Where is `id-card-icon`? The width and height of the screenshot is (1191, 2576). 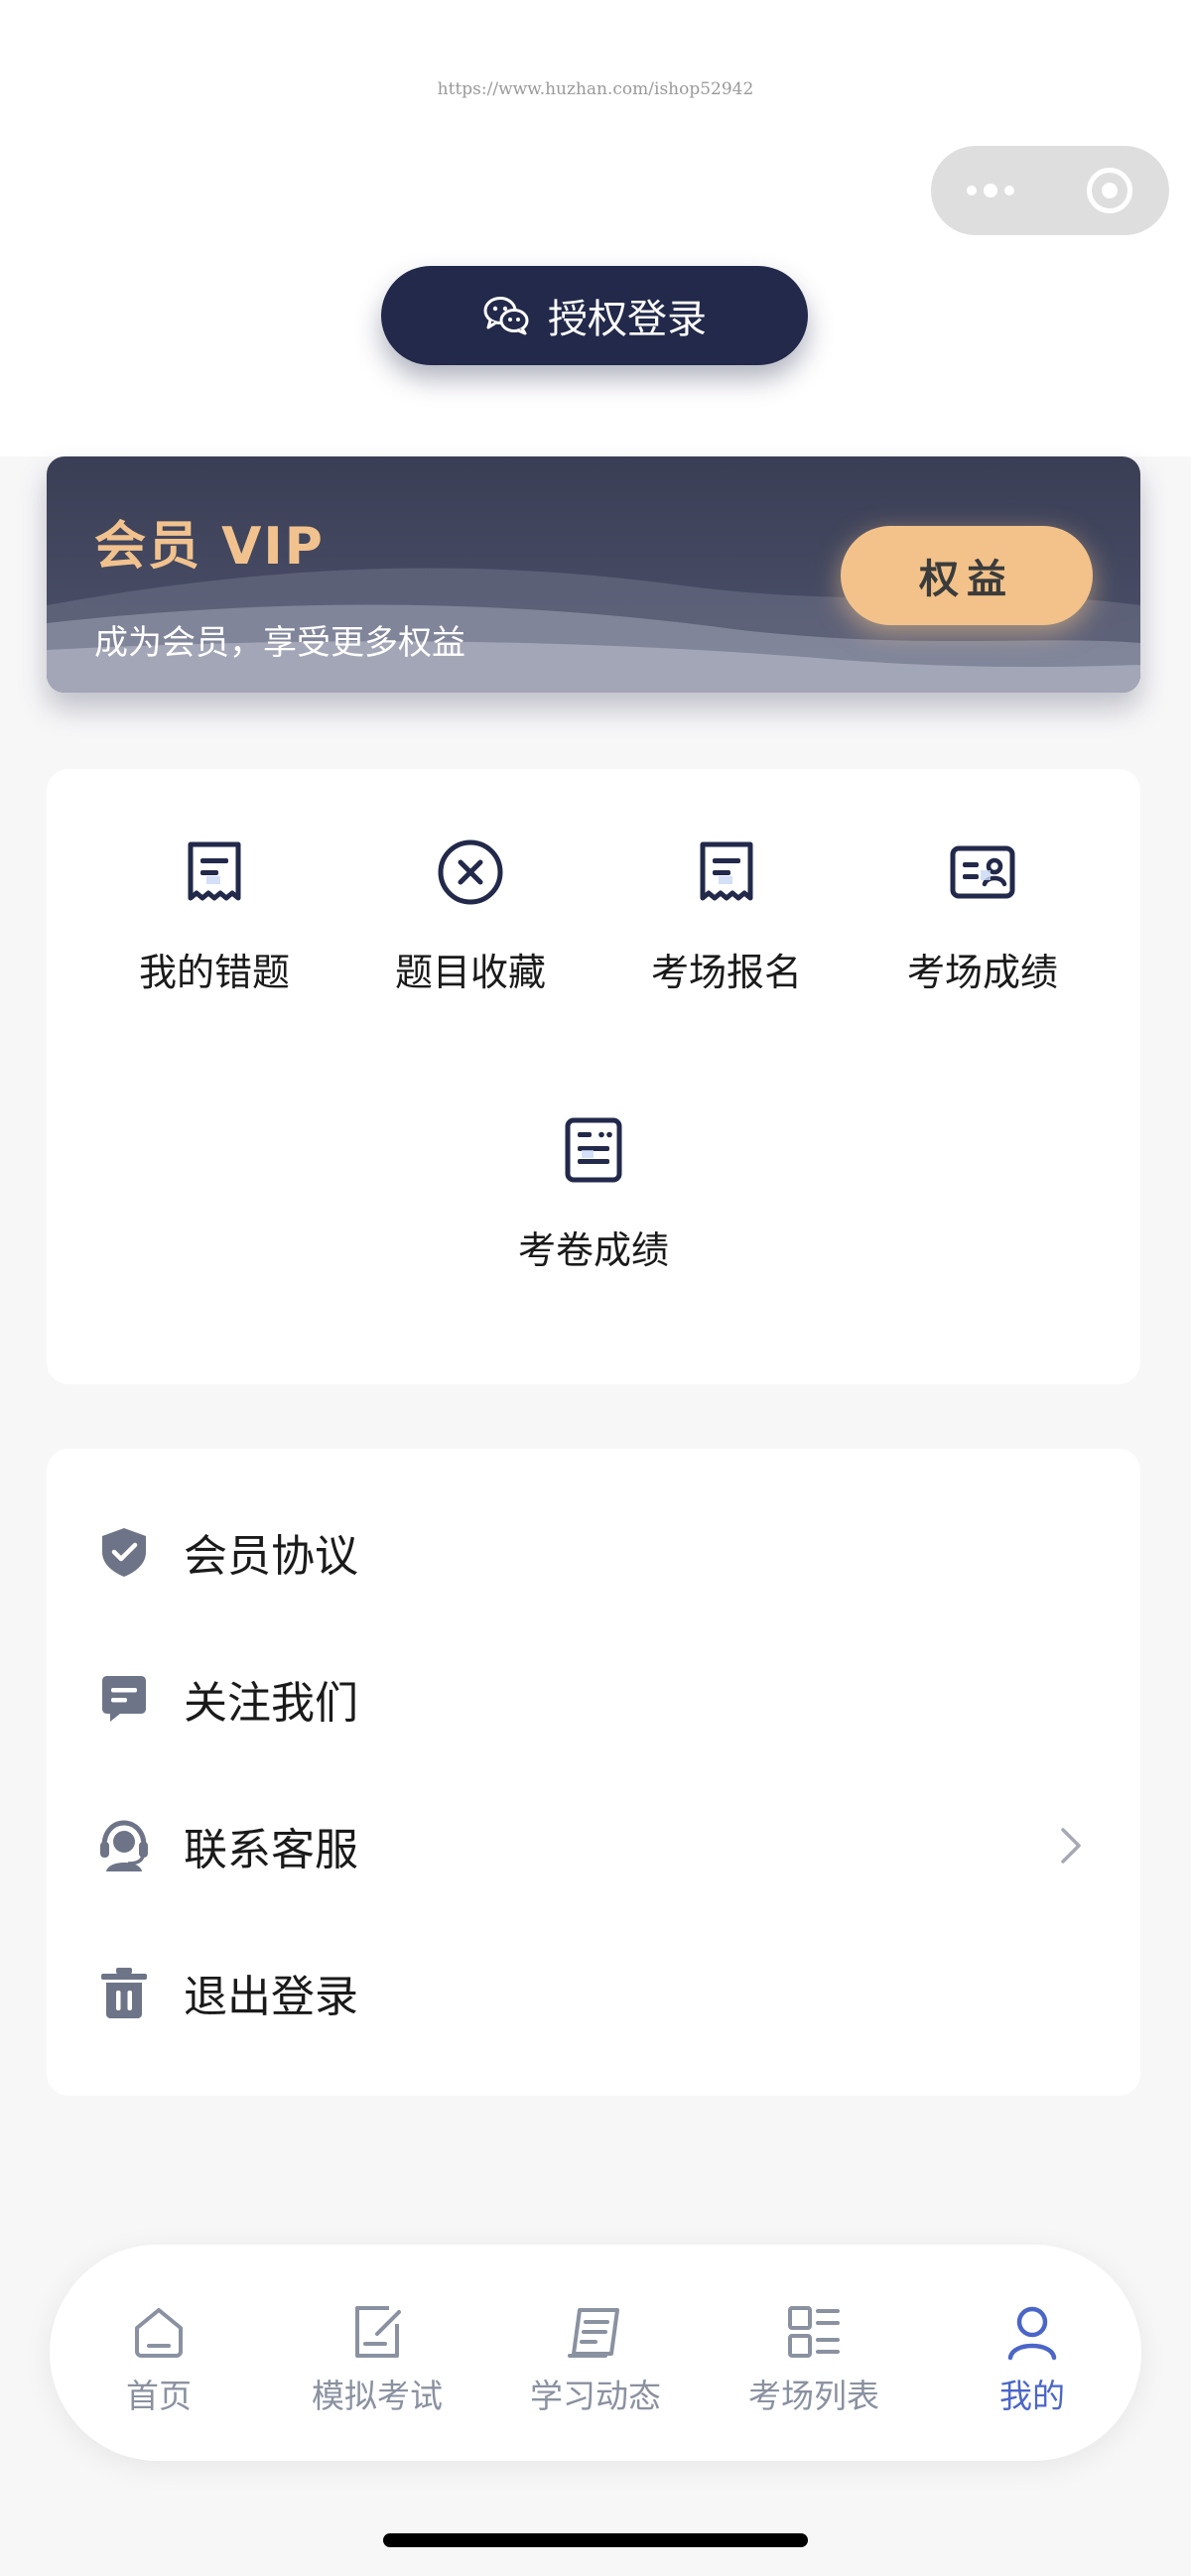 id-card-icon is located at coordinates (982, 872).